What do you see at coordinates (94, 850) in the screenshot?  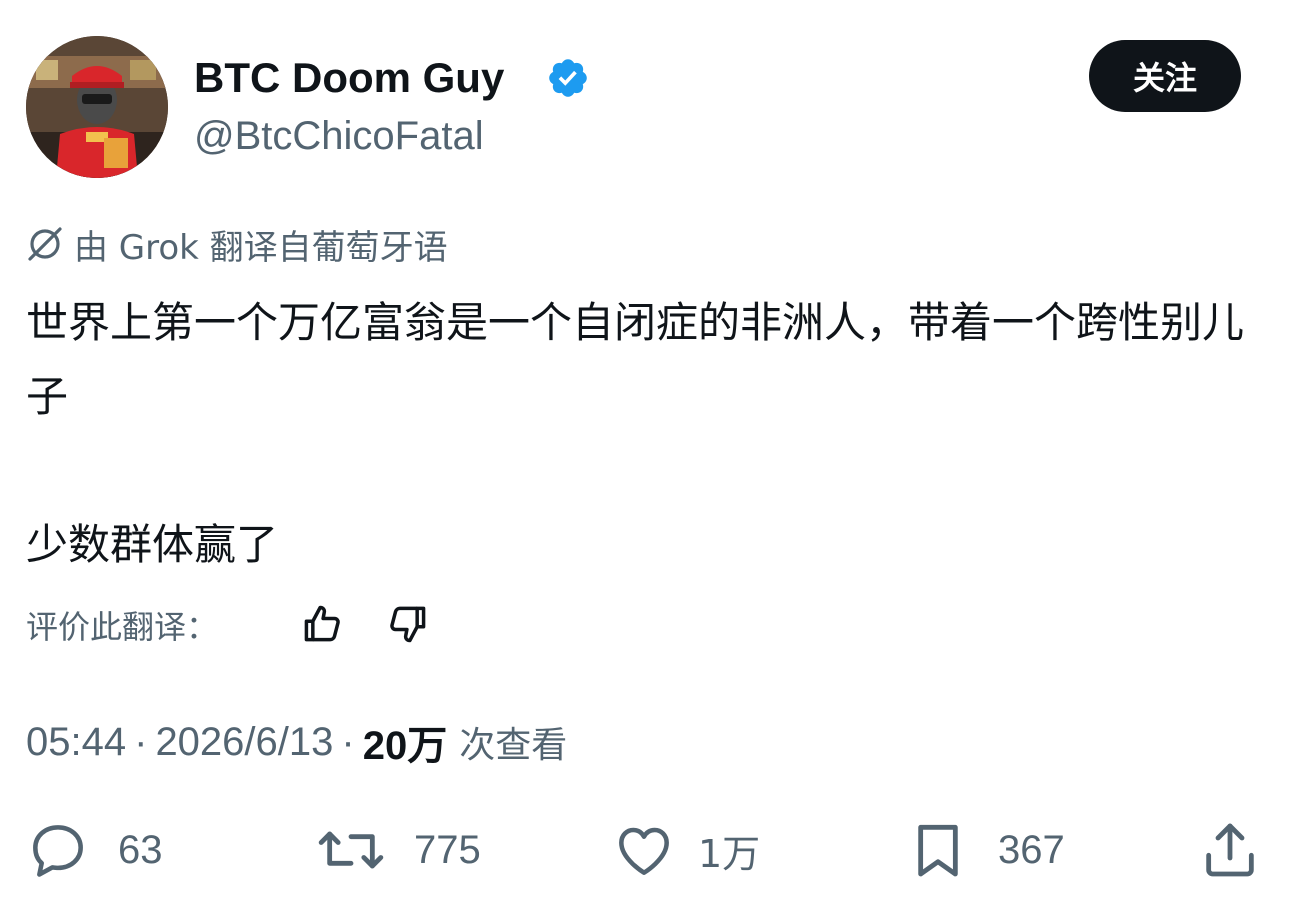 I see `reply-button: 63` at bounding box center [94, 850].